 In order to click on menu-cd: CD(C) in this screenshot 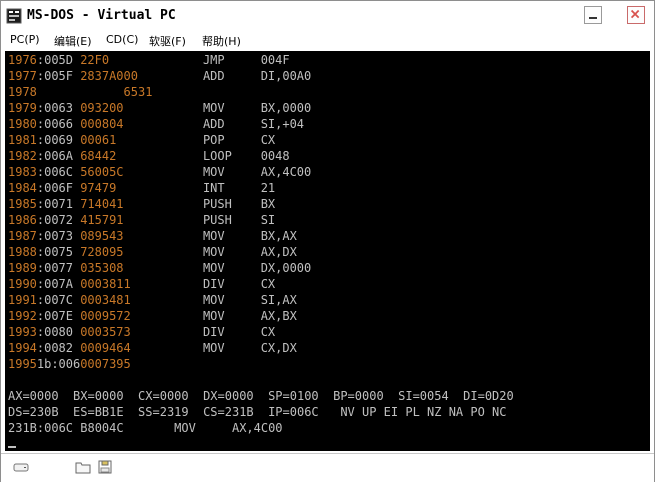, I will do `click(122, 39)`.